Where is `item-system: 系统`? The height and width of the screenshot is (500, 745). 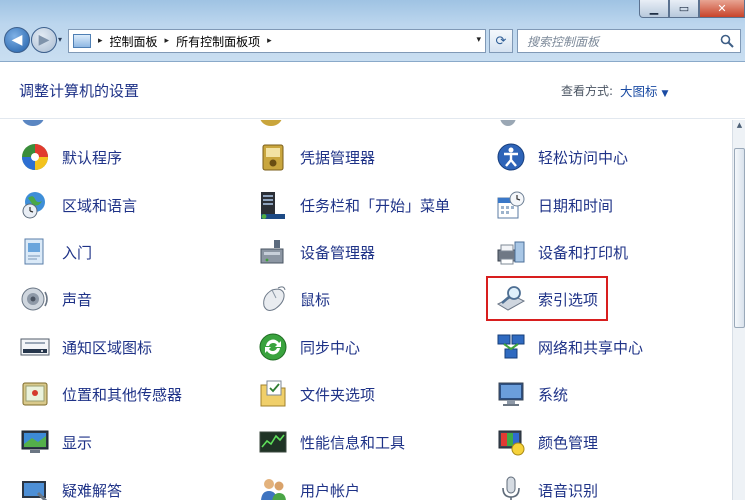
item-system: 系统 is located at coordinates (532, 394).